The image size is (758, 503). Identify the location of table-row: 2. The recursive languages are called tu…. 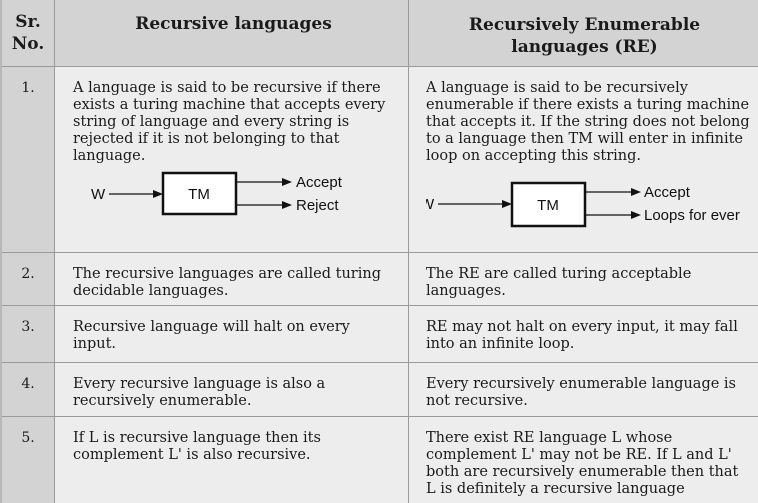
(380, 279).